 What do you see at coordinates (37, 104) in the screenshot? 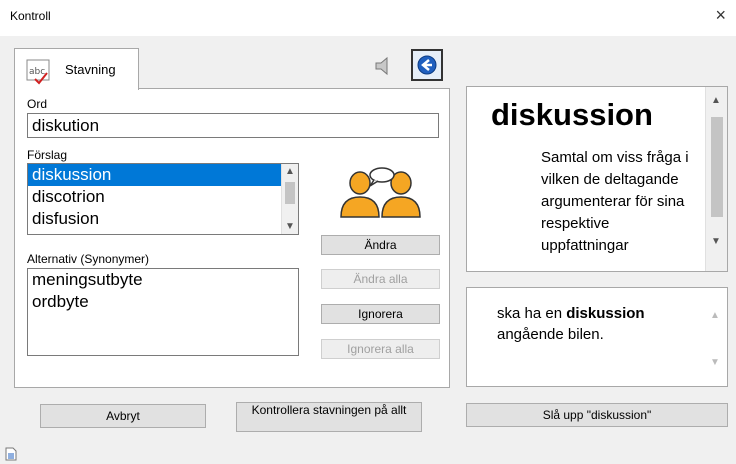
I see `word-label: Ord` at bounding box center [37, 104].